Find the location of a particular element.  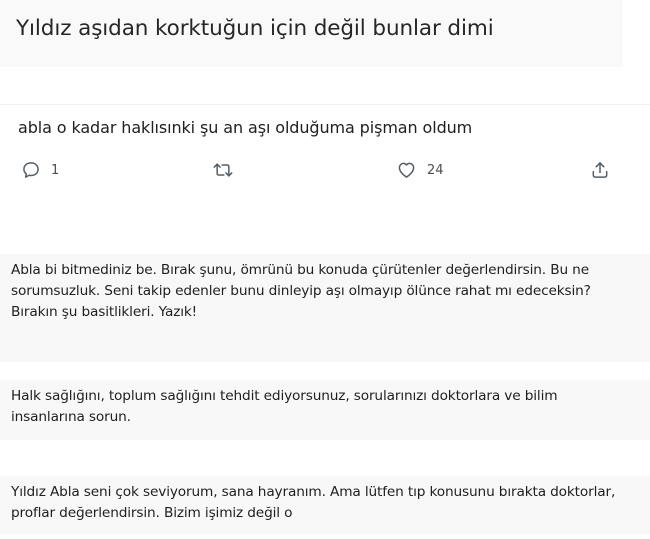

reply-button: 1 is located at coordinates (40, 170).